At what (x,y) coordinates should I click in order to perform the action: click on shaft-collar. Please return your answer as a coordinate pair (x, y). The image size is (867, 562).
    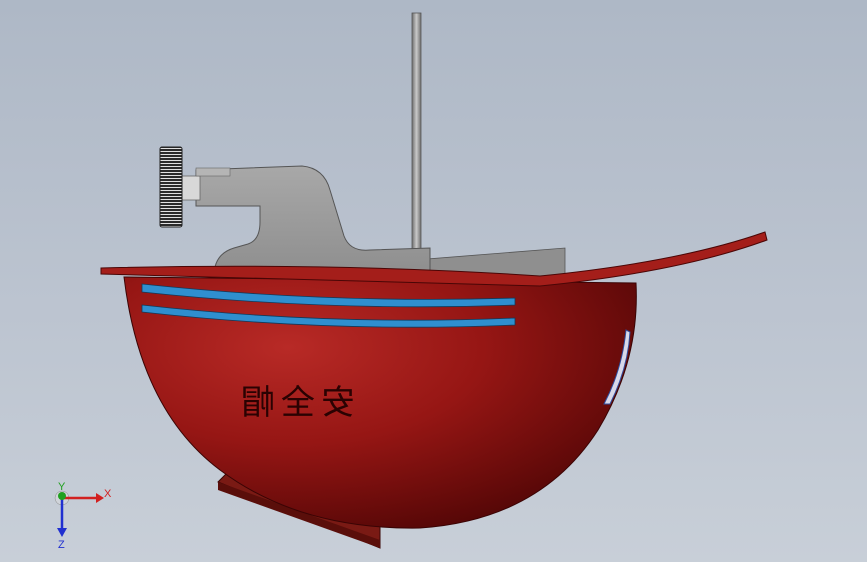
    Looking at the image, I should click on (213, 172).